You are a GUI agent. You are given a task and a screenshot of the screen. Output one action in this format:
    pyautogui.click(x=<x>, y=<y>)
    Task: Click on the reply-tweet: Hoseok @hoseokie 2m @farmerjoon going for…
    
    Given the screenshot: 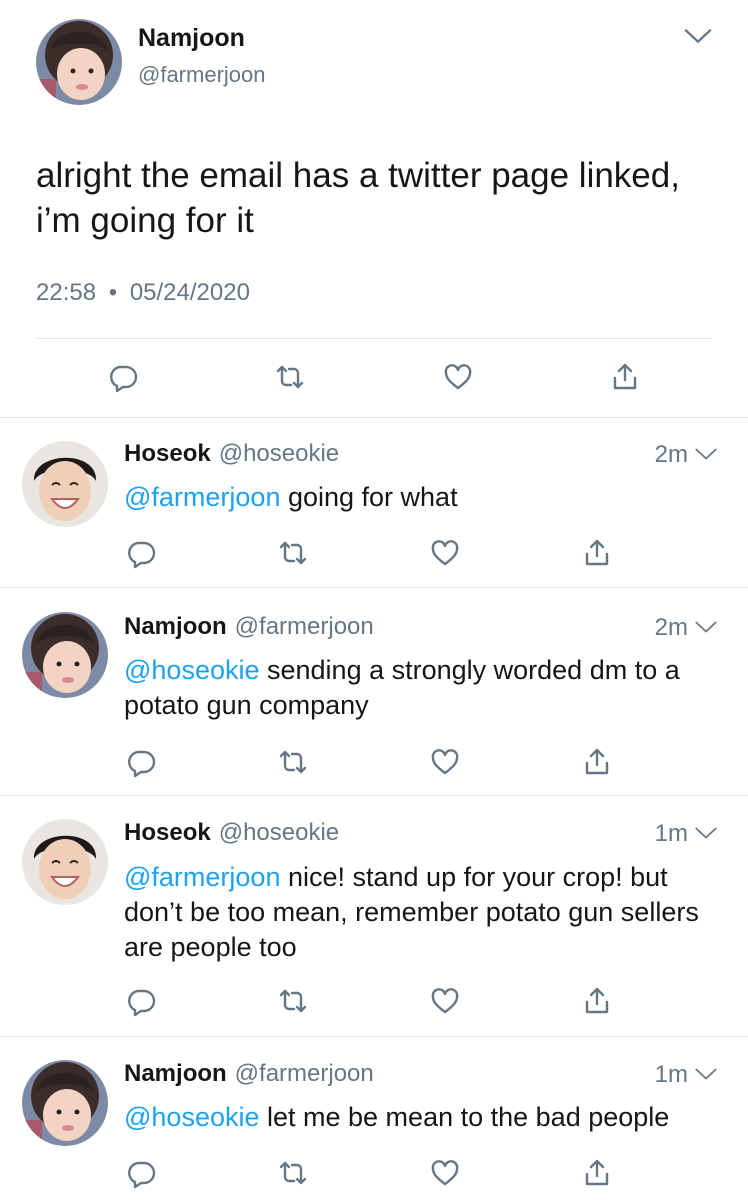 What is the action you would take?
    pyautogui.click(x=374, y=503)
    